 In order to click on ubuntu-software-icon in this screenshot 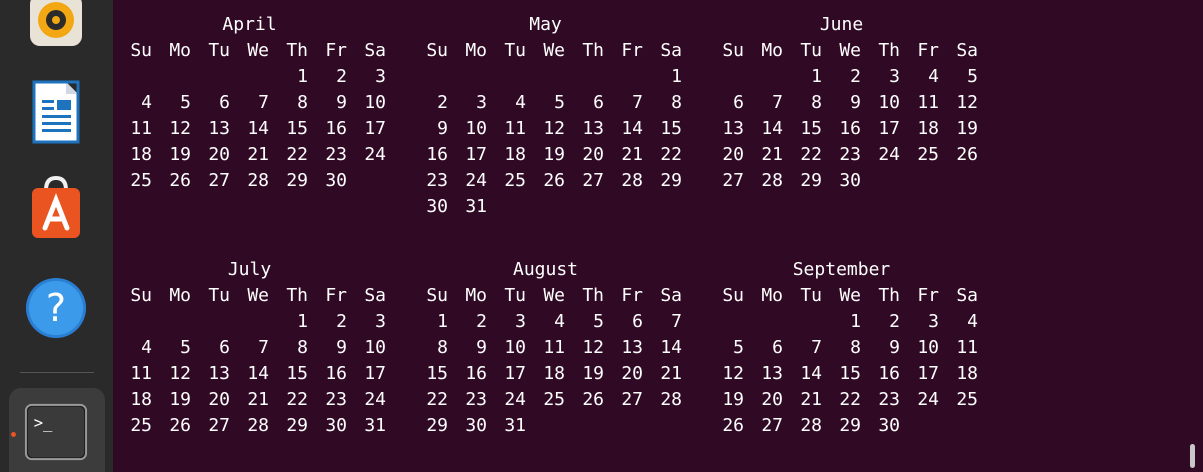, I will do `click(56, 208)`.